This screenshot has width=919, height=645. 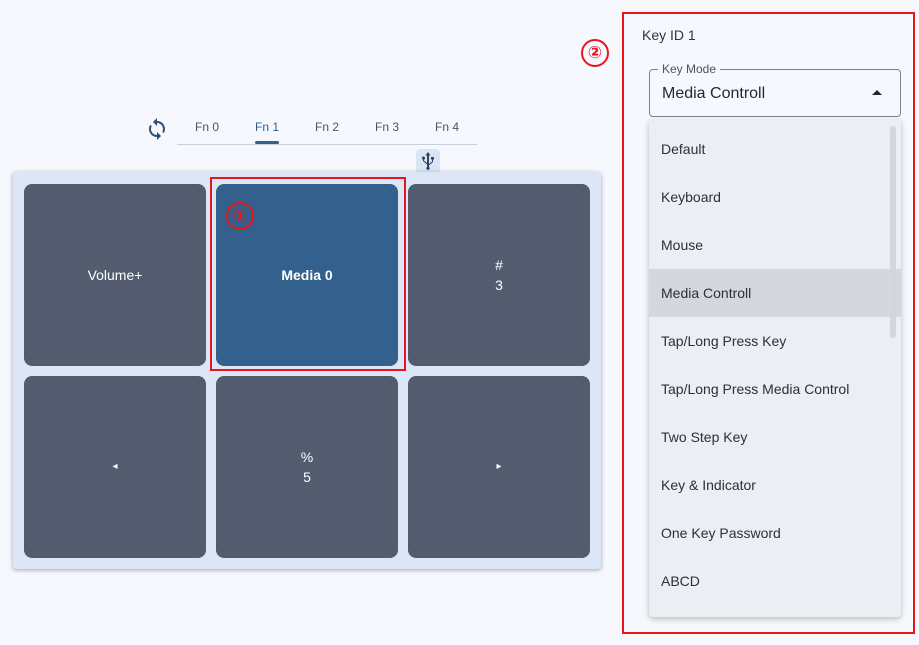 What do you see at coordinates (775, 149) in the screenshot?
I see `option-default: Default` at bounding box center [775, 149].